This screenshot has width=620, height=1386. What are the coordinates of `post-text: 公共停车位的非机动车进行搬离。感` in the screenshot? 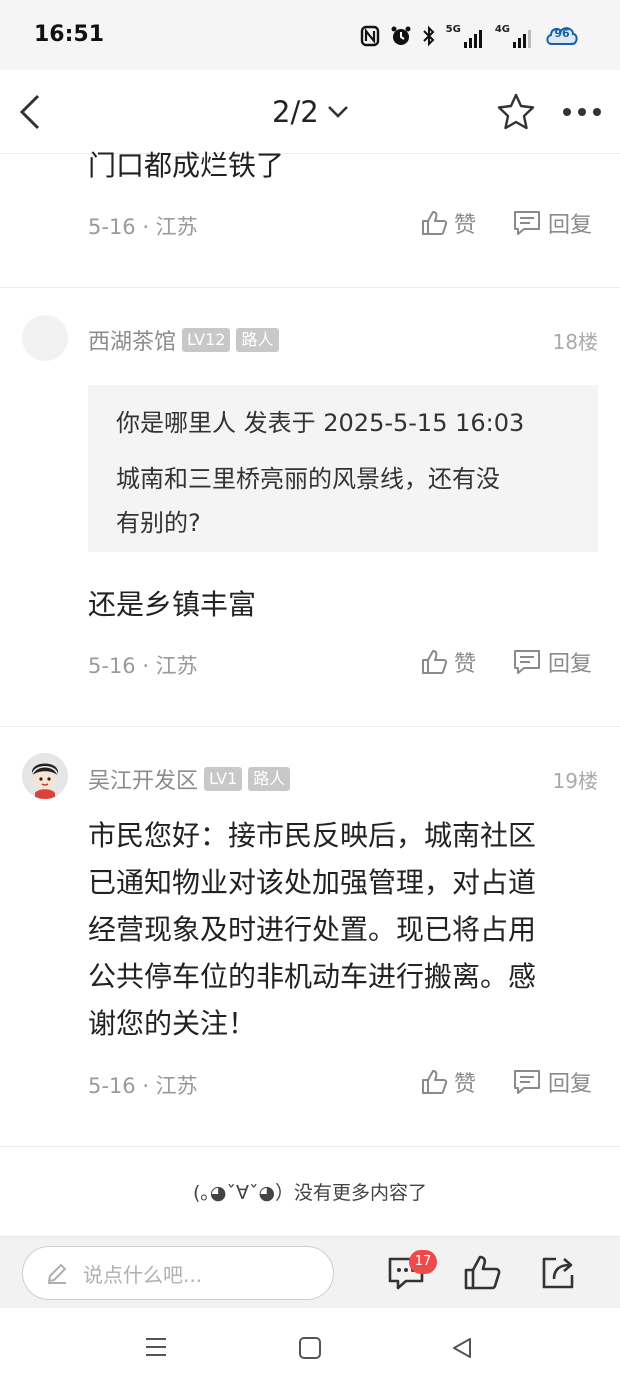 It's located at (312, 976).